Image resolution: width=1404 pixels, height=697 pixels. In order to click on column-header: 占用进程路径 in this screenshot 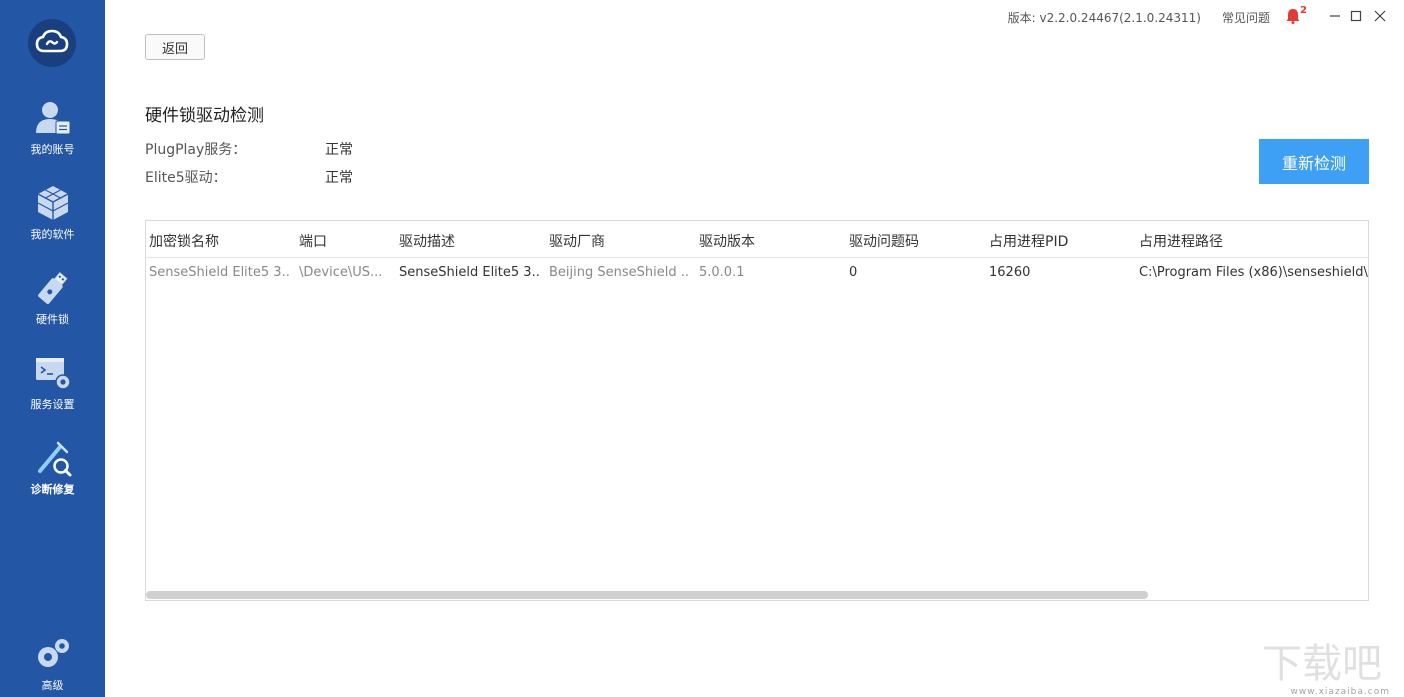, I will do `click(1181, 241)`.